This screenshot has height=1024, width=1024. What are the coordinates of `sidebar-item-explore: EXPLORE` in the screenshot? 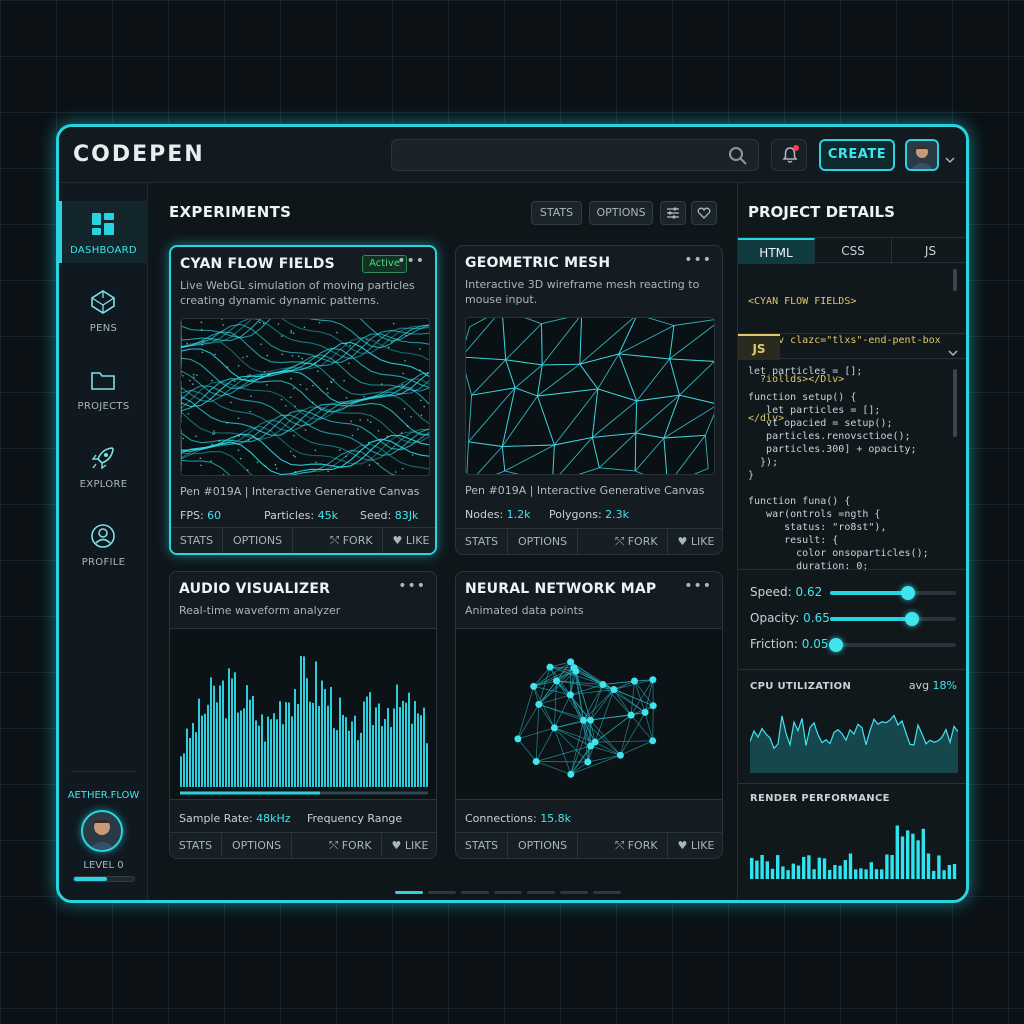 It's located at (103, 466).